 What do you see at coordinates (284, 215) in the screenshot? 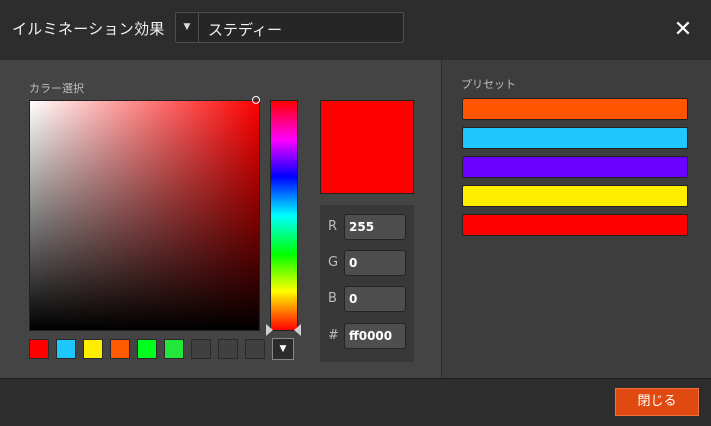
I see `hue-slider` at bounding box center [284, 215].